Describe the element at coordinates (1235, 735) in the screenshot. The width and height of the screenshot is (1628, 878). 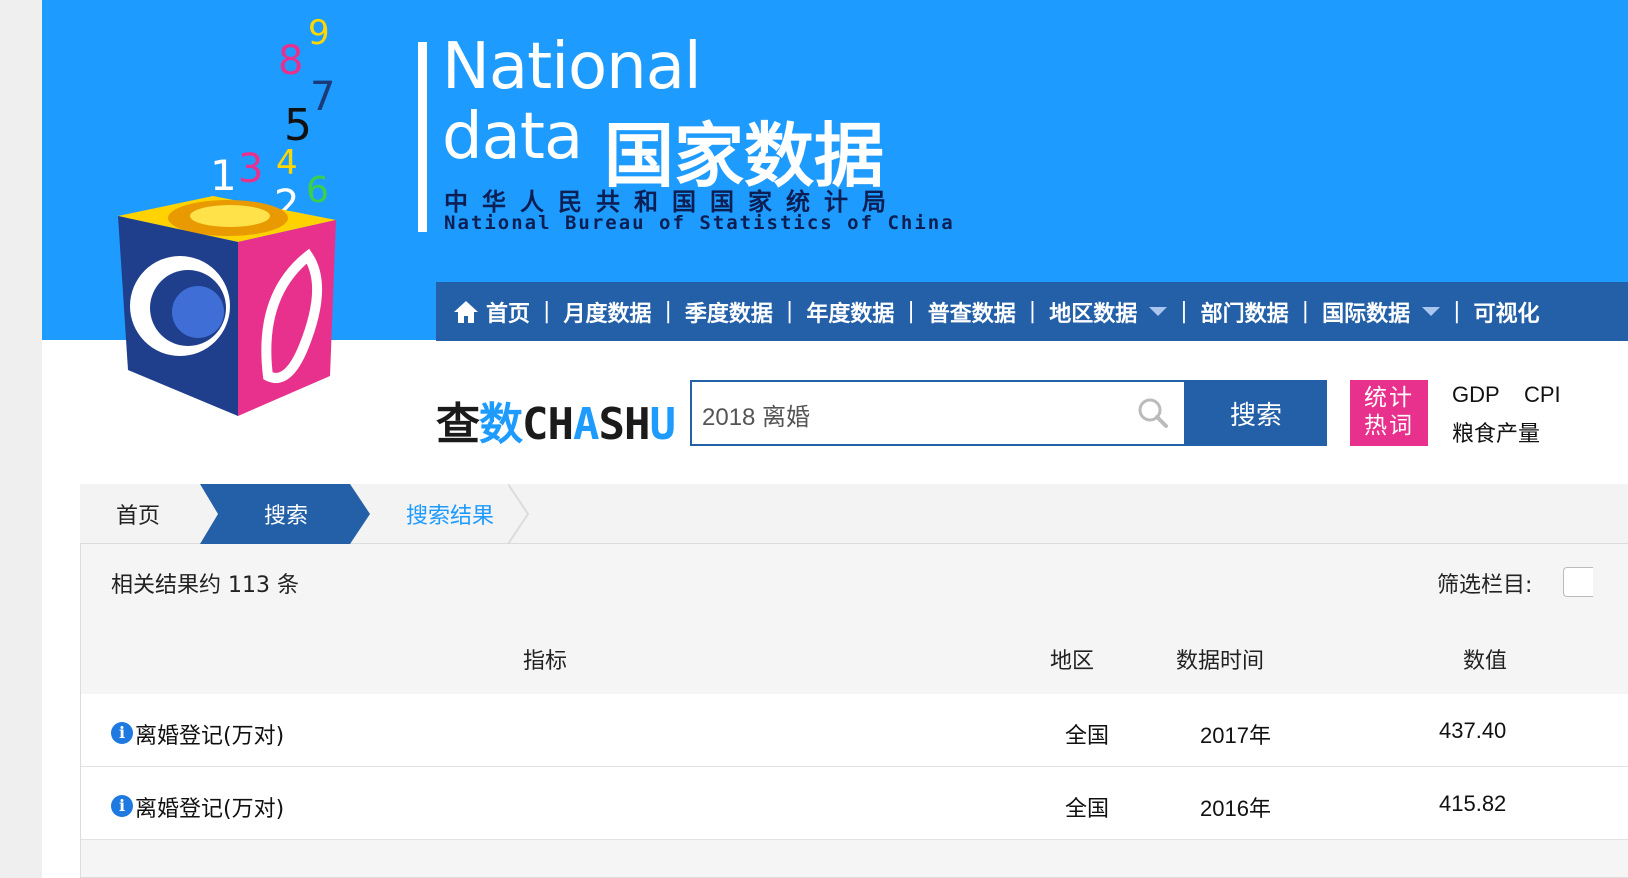
I see `cell-time: 2017年` at that location.